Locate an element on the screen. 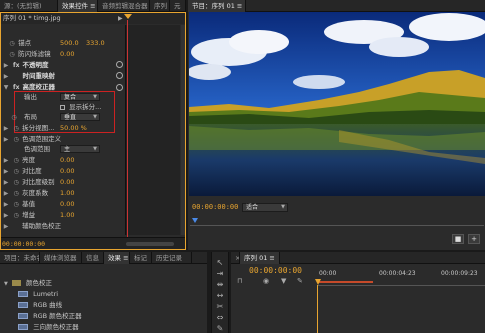  tab-history: 历史记录 is located at coordinates (172, 257).